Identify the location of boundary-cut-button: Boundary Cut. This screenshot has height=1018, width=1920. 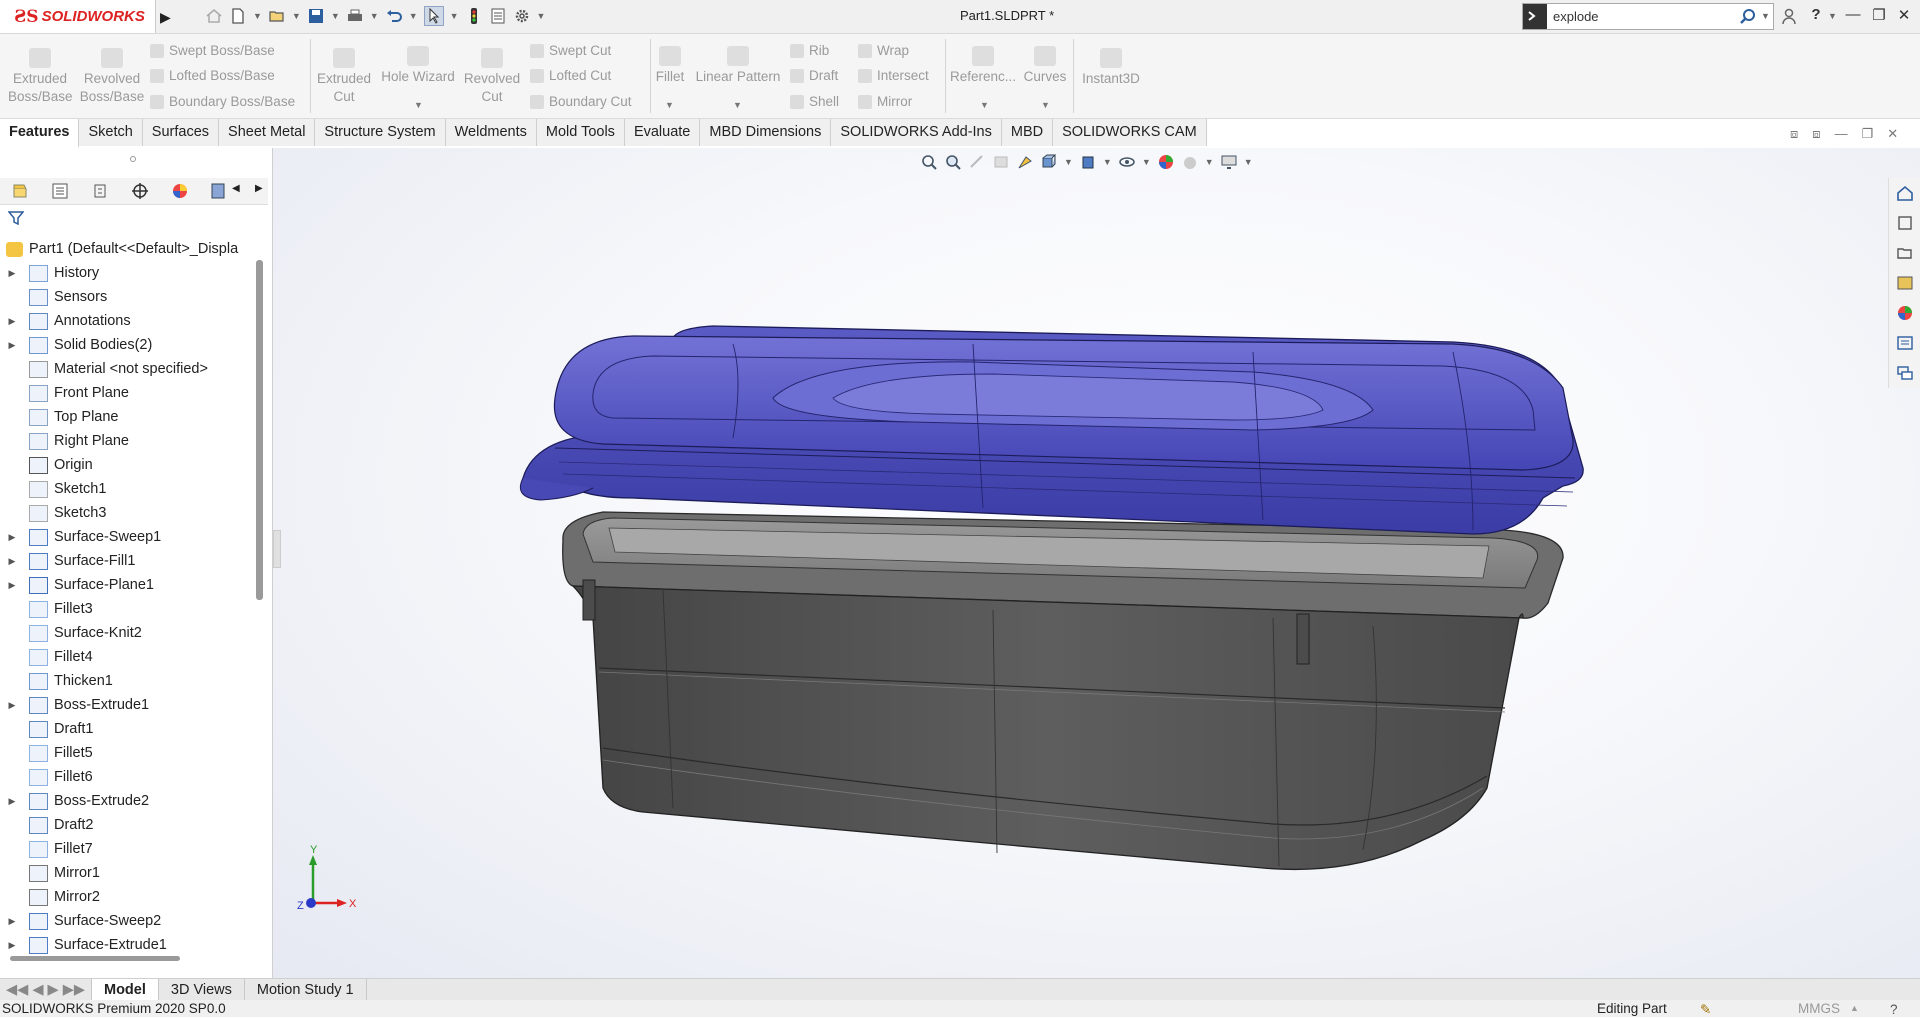
(581, 101).